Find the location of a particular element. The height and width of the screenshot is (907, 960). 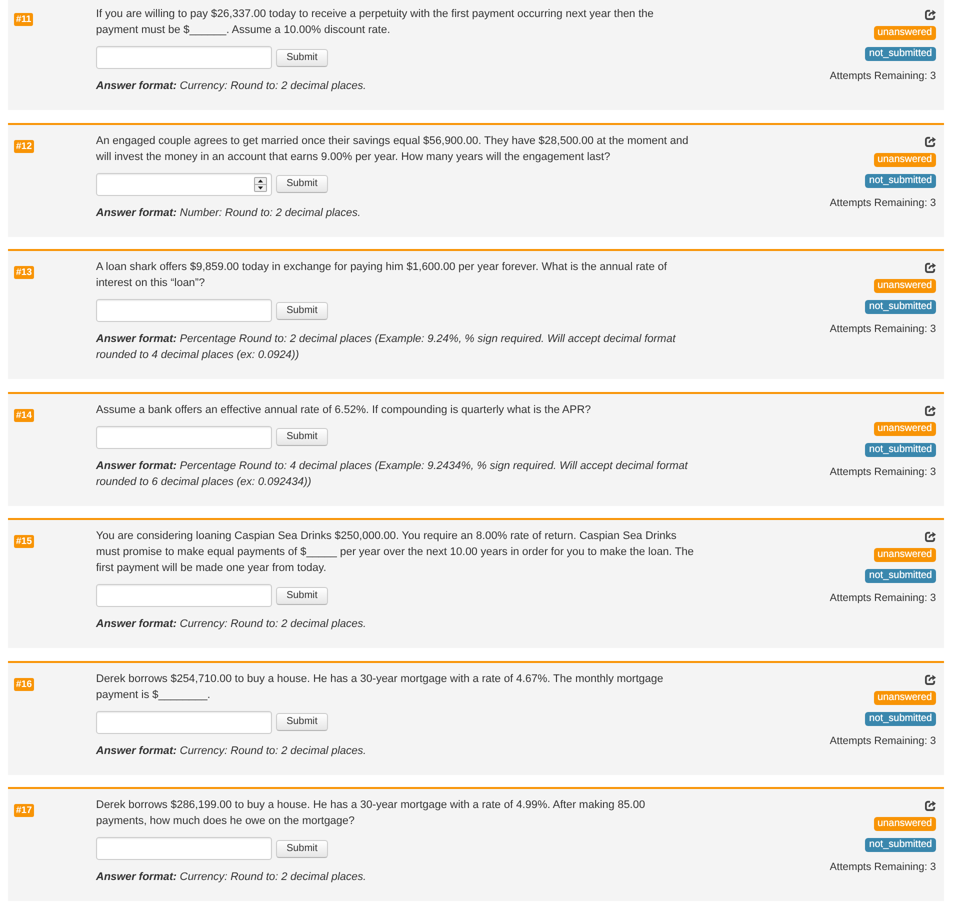

answer-format-text: Answer format: Percentage Round to: 4 decimal places (Example: 9.2434%, % sign required. Will accept decimal format rounded to 6 decimal places (ex: 0.092434)) is located at coordinates (392, 474).